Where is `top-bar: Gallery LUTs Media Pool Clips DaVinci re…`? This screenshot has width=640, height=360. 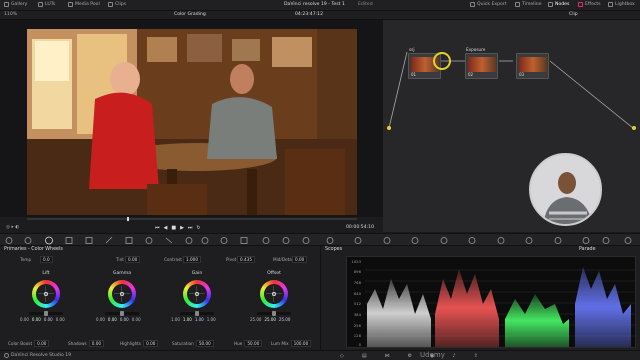 top-bar: Gallery LUTs Media Pool Clips DaVinci re… is located at coordinates (320, 5).